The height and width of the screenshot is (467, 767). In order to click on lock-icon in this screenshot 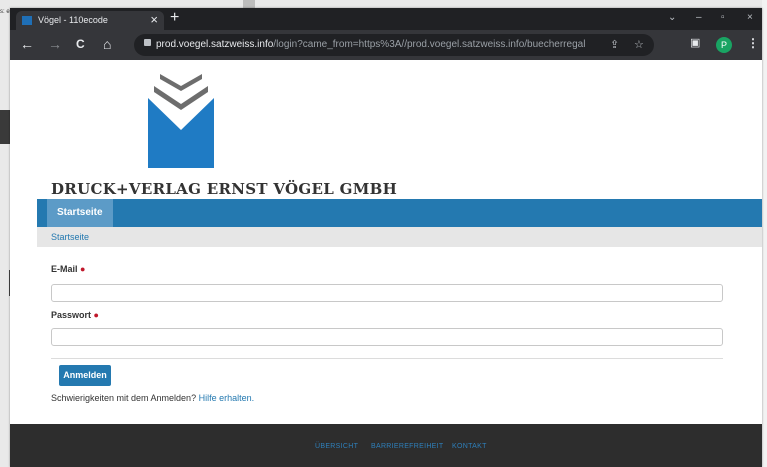, I will do `click(147, 42)`.